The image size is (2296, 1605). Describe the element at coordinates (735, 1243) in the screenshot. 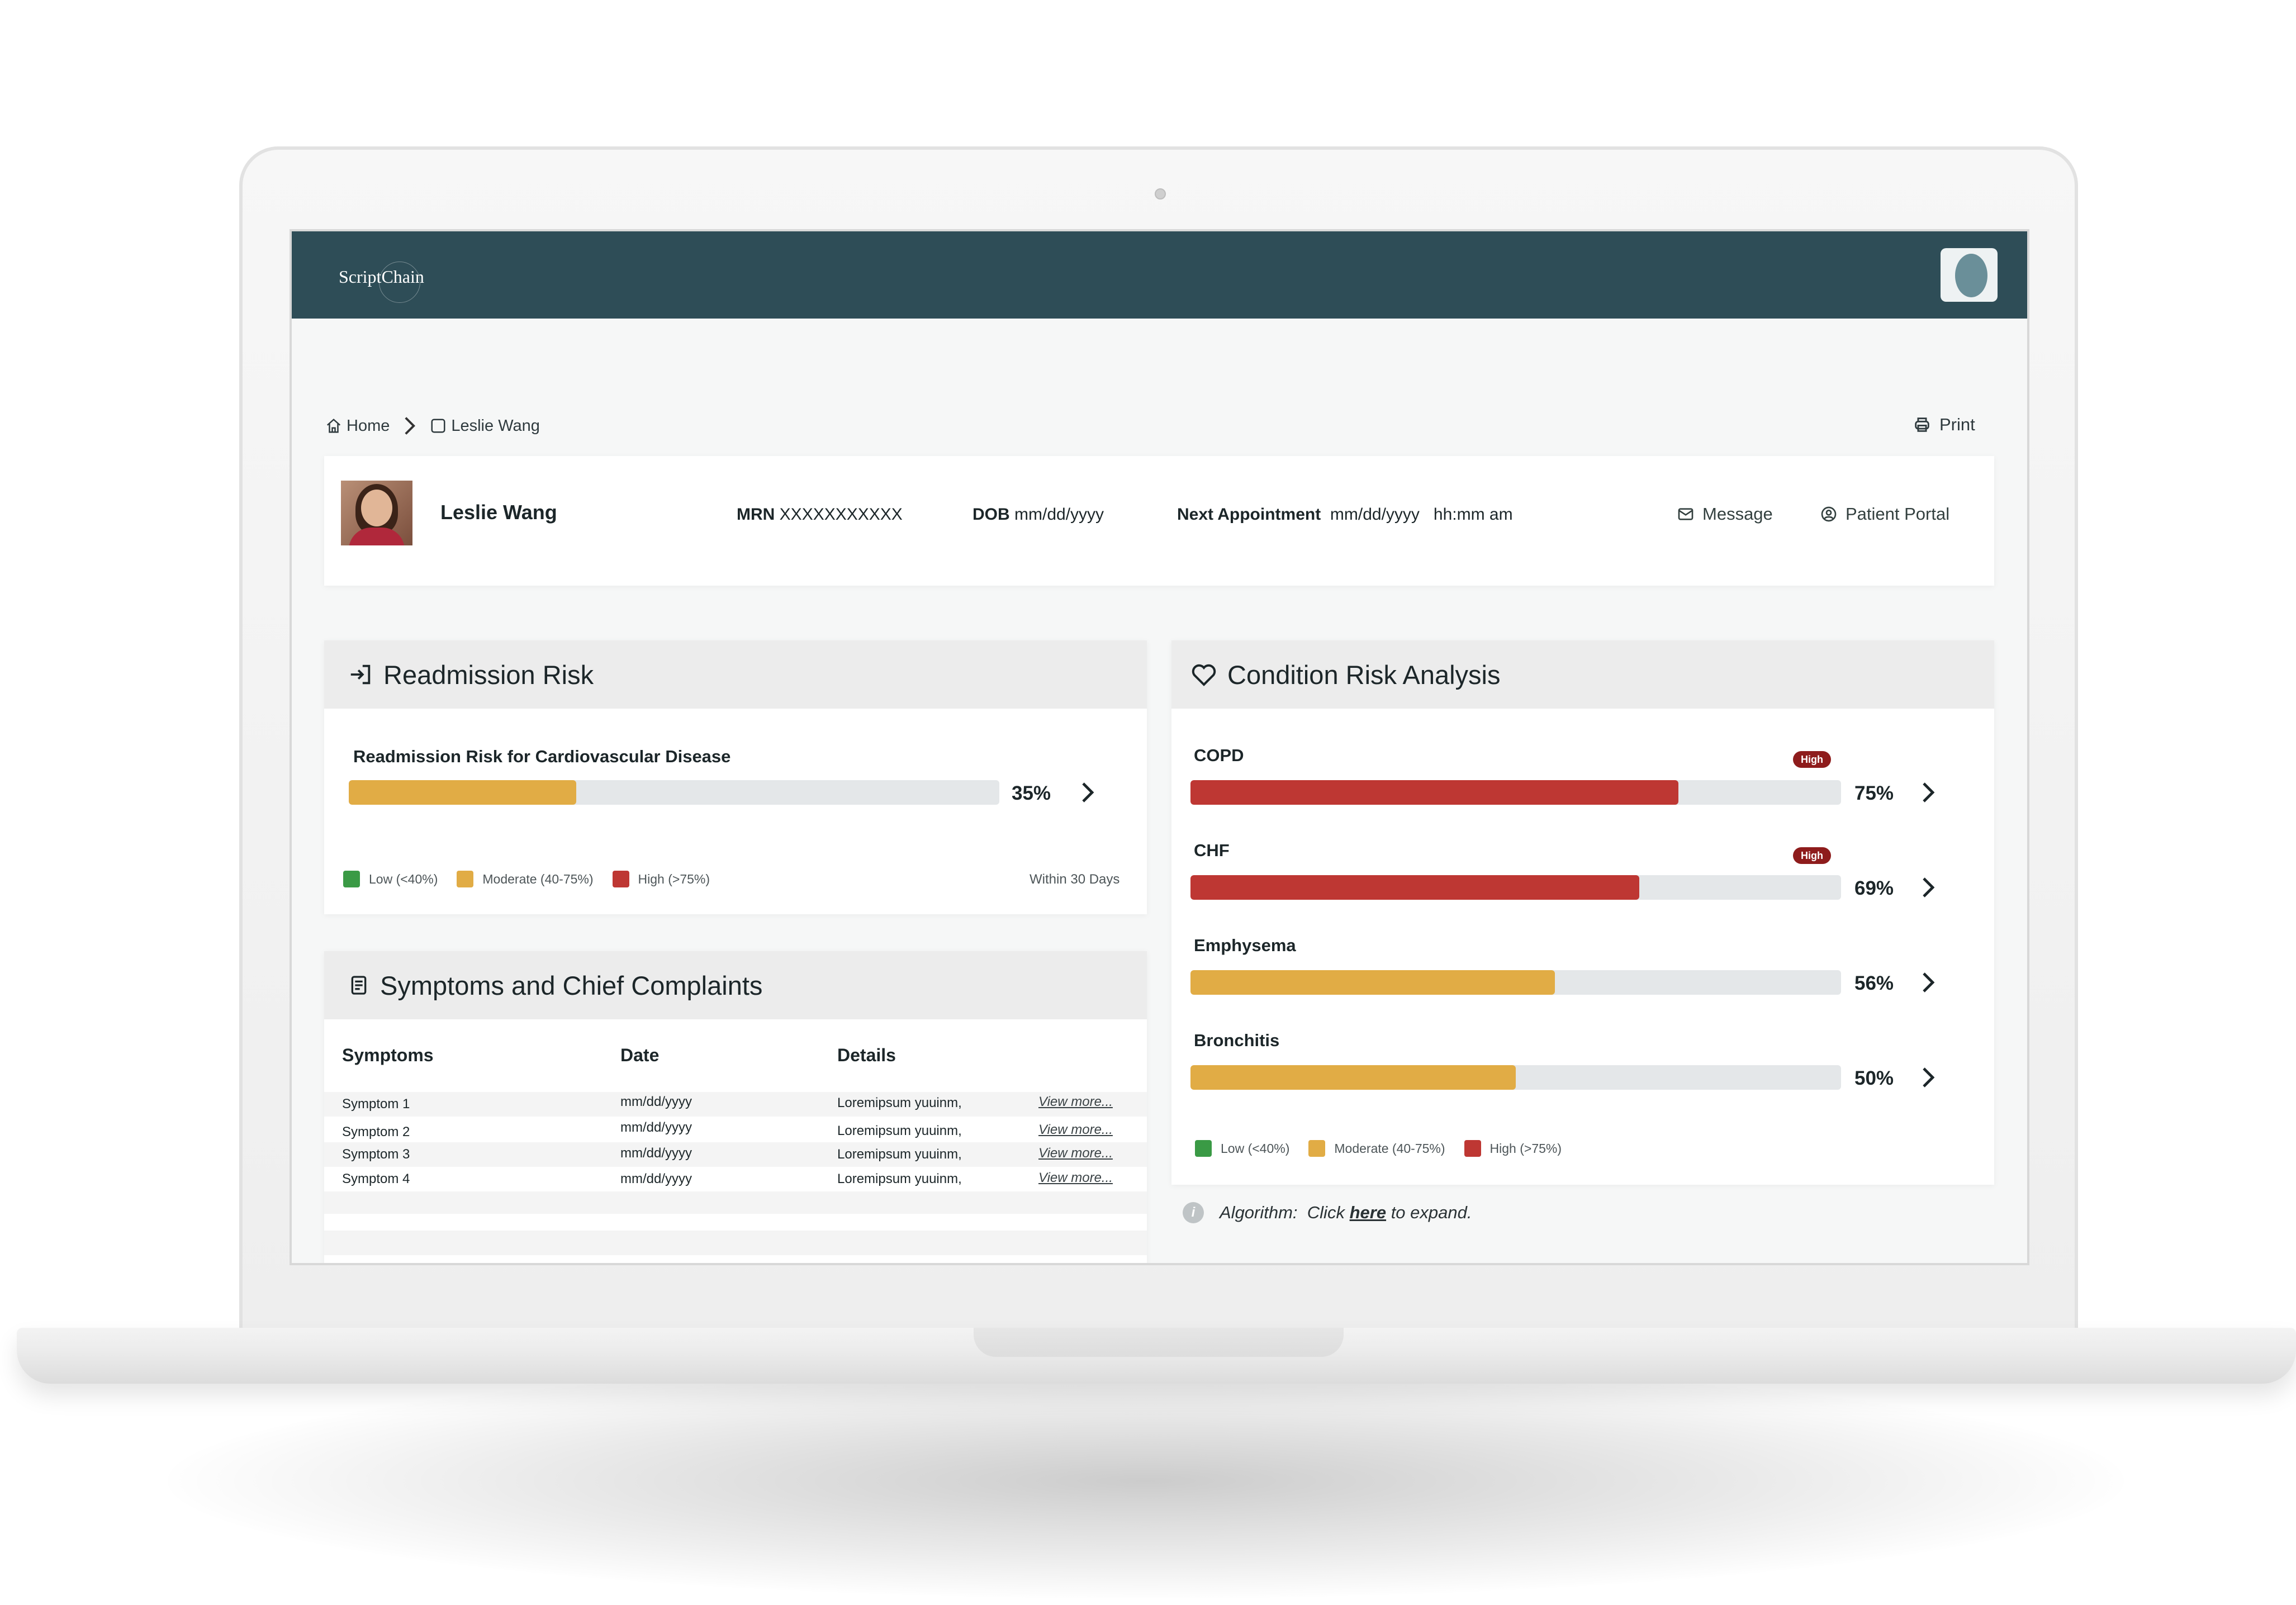

I see `table-row-empty` at that location.